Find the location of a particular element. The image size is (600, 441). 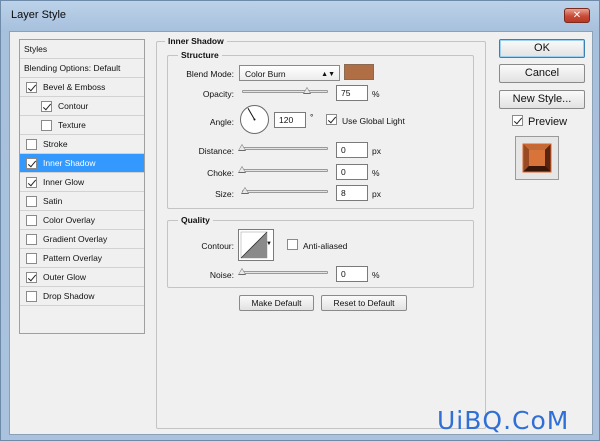

noise-label: Noise: is located at coordinates (221, 275).